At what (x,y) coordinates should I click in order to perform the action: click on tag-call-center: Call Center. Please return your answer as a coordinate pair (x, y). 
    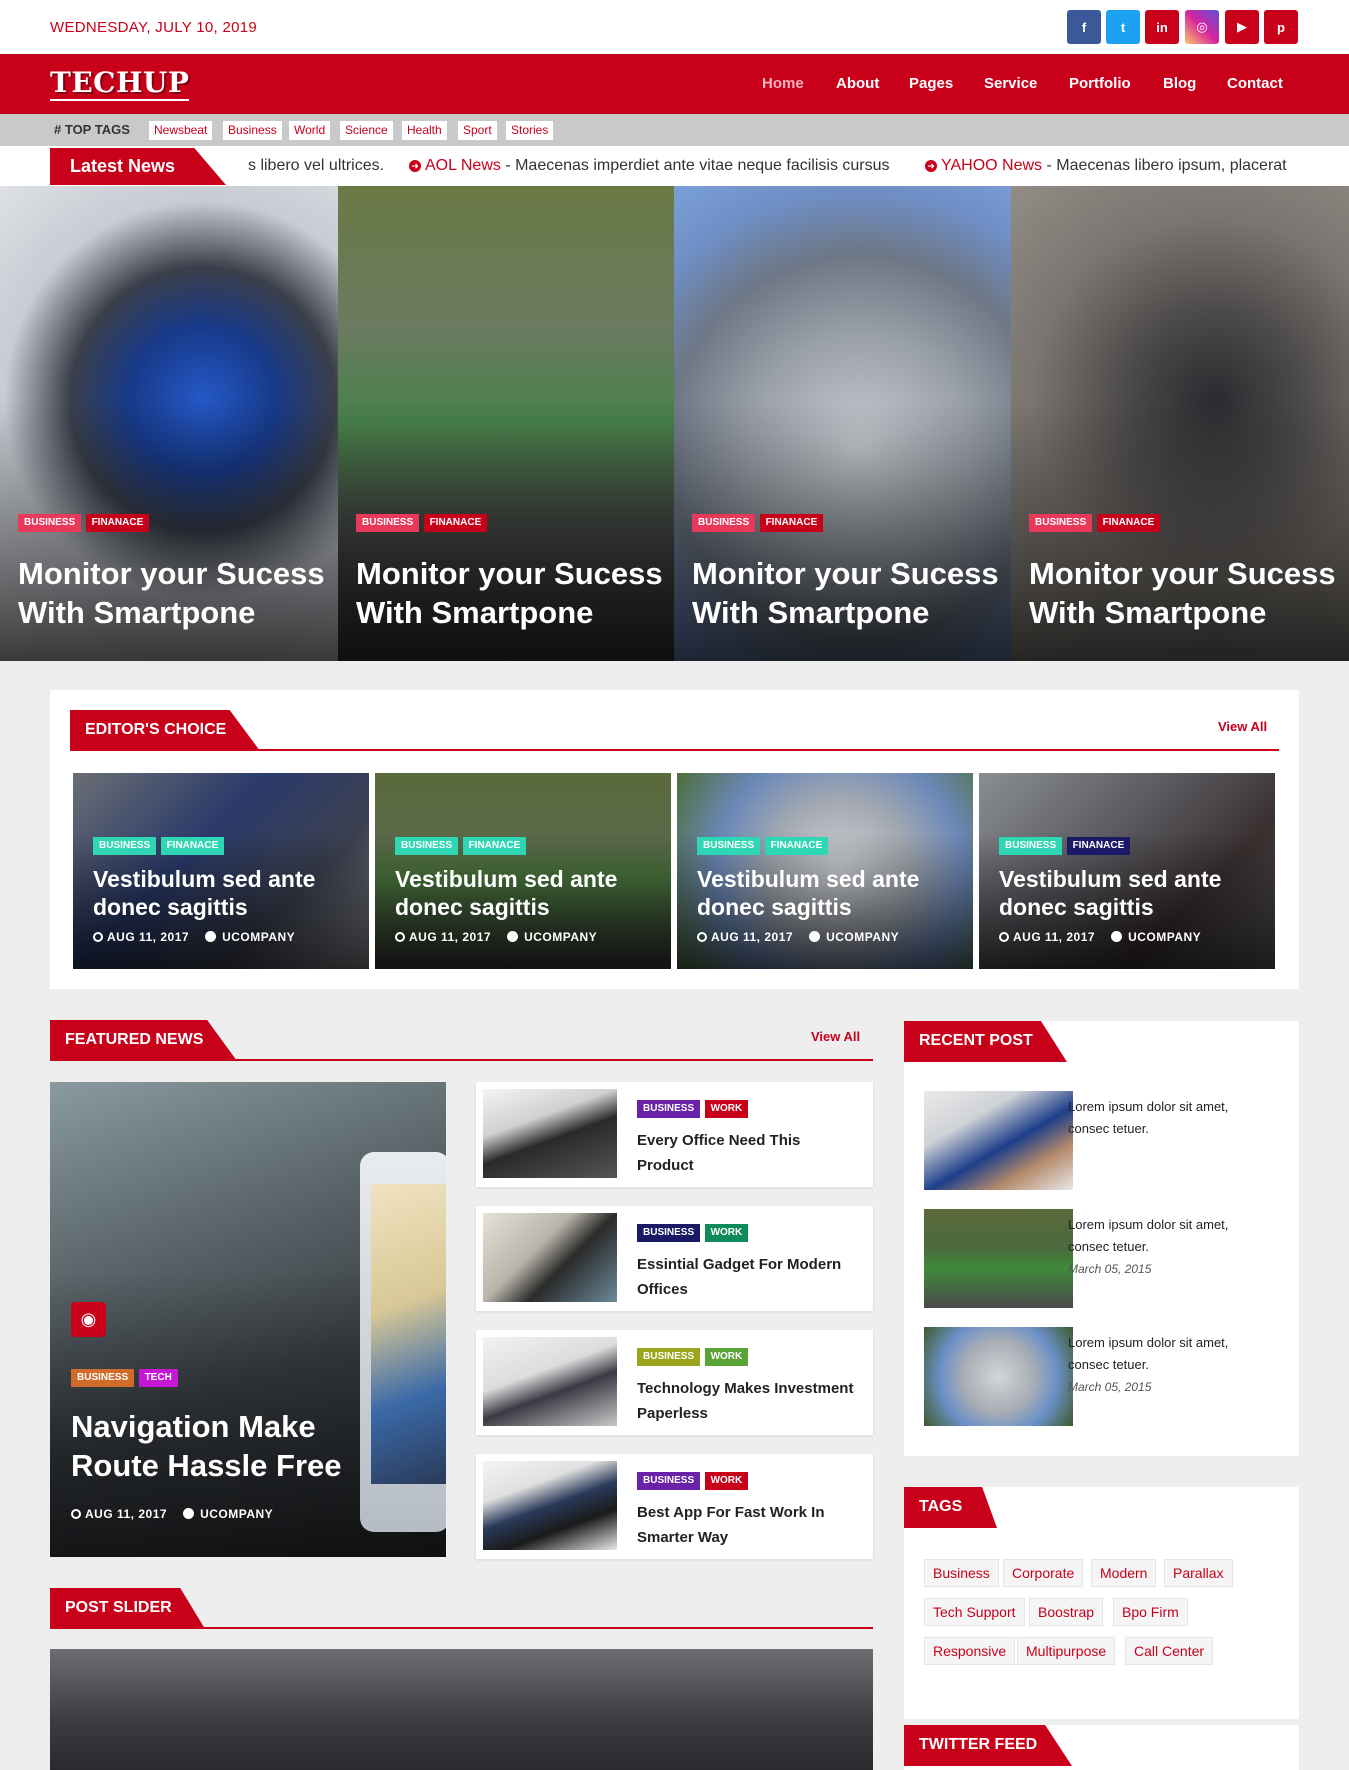
    Looking at the image, I should click on (1169, 1651).